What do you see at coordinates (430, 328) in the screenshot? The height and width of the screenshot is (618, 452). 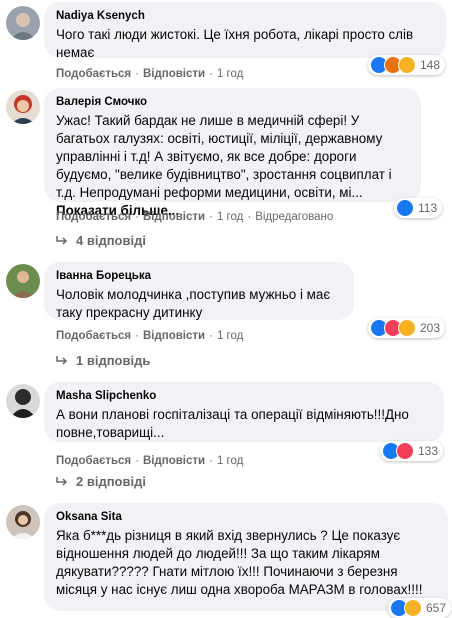 I see `reaction-count: 203` at bounding box center [430, 328].